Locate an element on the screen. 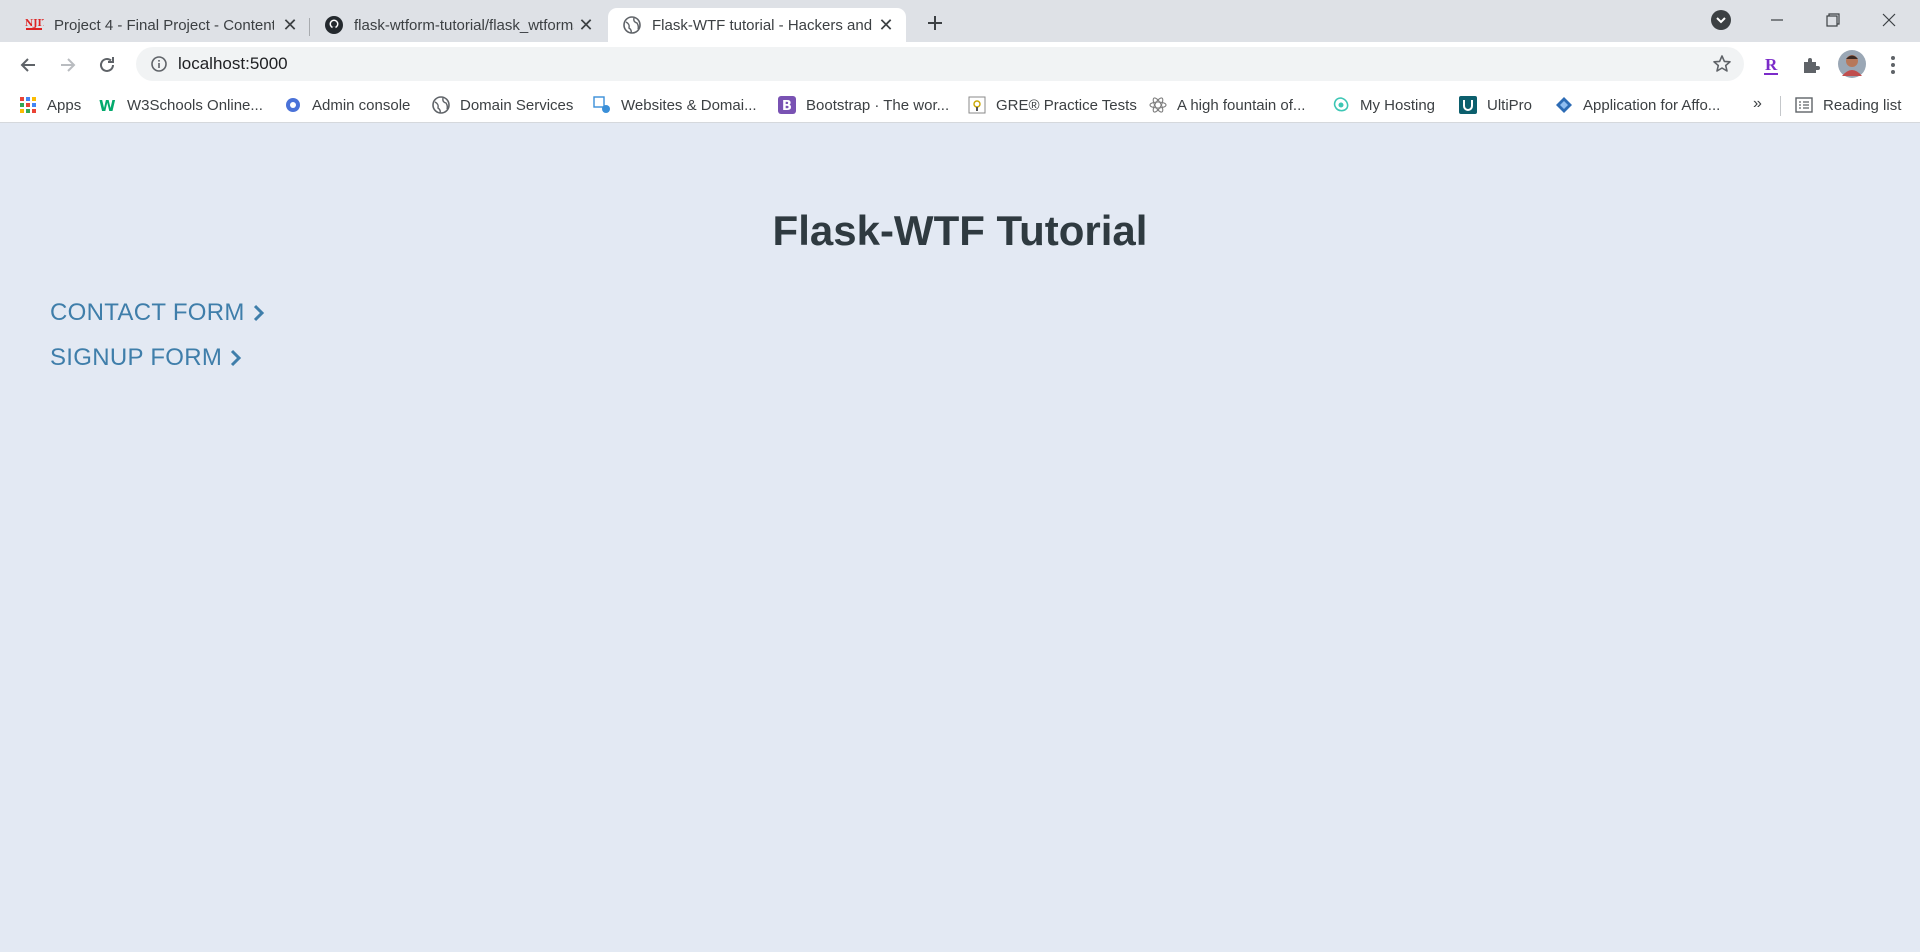 The width and height of the screenshot is (1920, 952). svg-text: W is located at coordinates (107, 105).